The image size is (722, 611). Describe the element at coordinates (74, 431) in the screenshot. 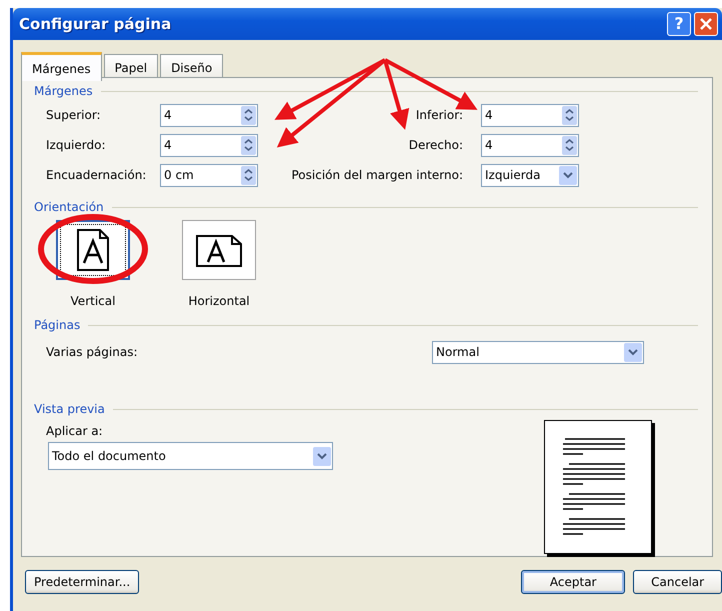

I see `field-label: Aplicar a:` at that location.